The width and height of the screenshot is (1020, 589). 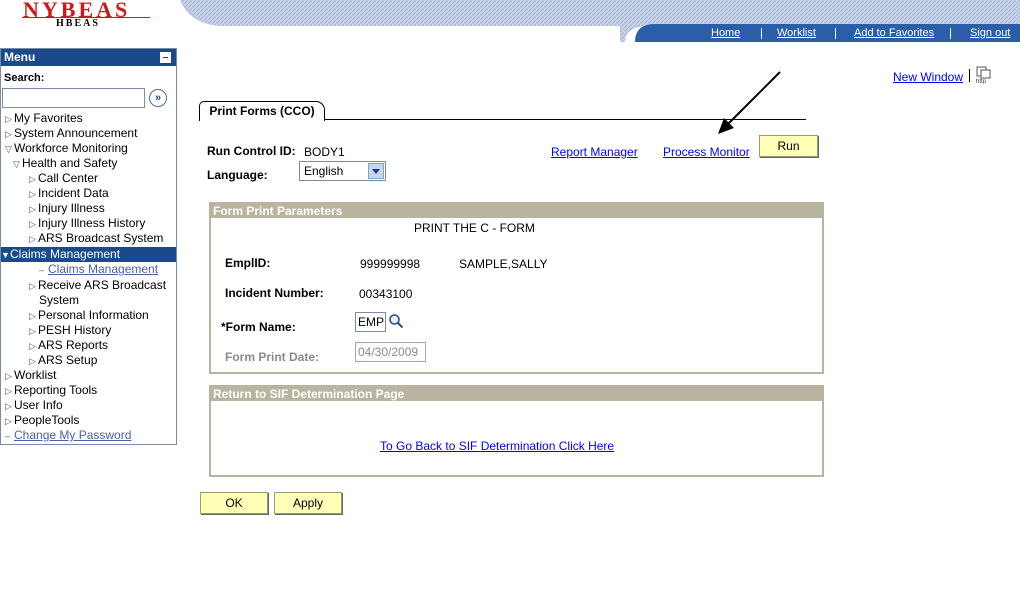 I want to click on menu-item-label: Injury Illness History, so click(x=92, y=223).